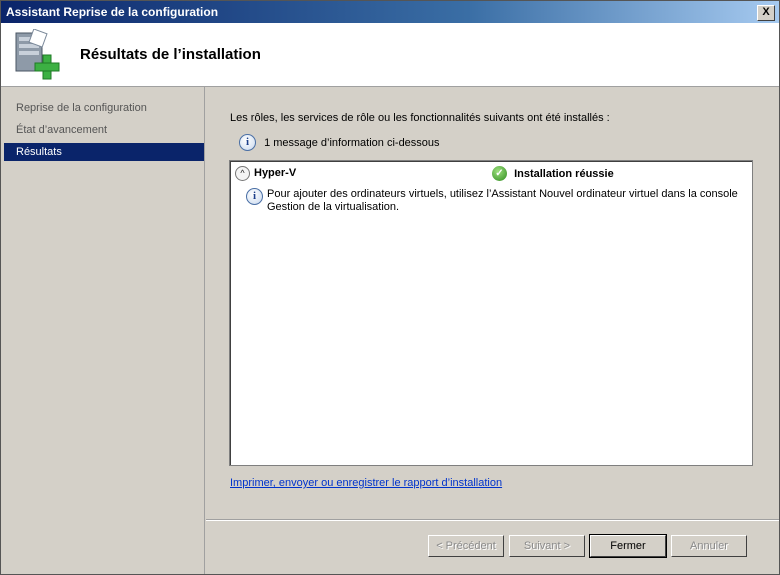 Image resolution: width=780 pixels, height=575 pixels. Describe the element at coordinates (564, 173) in the screenshot. I see `status-text: Installation réussie` at that location.